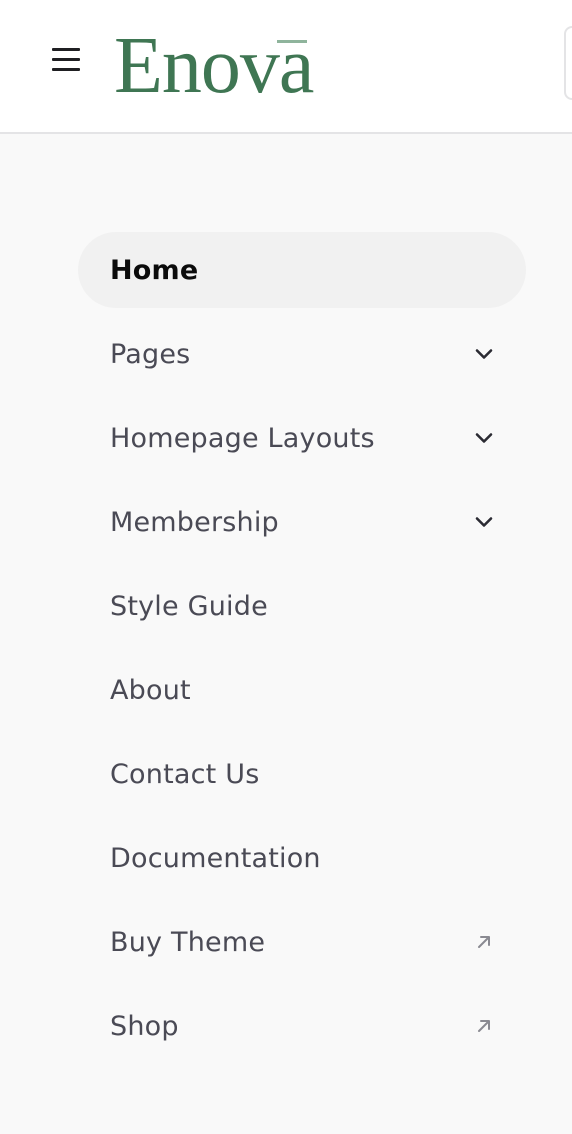 This screenshot has height=1134, width=572. Describe the element at coordinates (302, 606) in the screenshot. I see `menu-item-style-guide: Style Guide` at that location.